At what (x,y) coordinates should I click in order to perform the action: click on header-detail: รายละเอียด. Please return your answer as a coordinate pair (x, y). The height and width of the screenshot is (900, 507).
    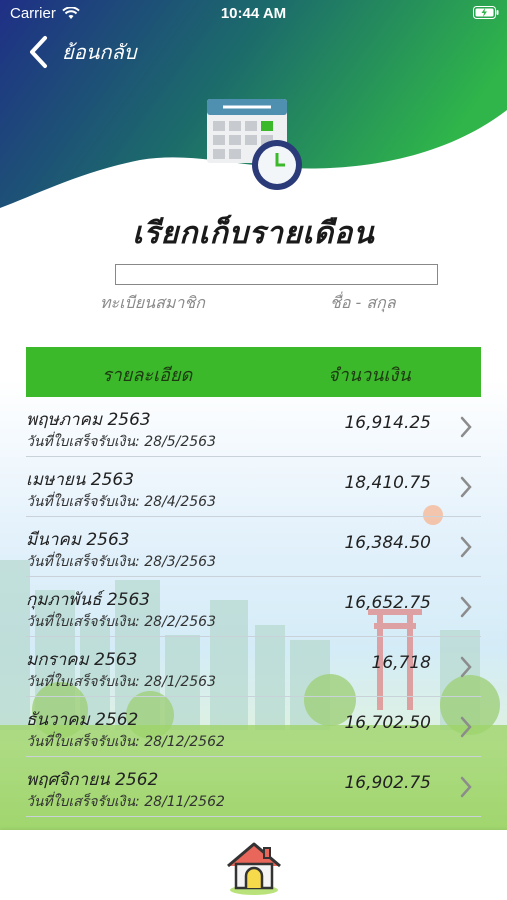
    Looking at the image, I should click on (147, 375).